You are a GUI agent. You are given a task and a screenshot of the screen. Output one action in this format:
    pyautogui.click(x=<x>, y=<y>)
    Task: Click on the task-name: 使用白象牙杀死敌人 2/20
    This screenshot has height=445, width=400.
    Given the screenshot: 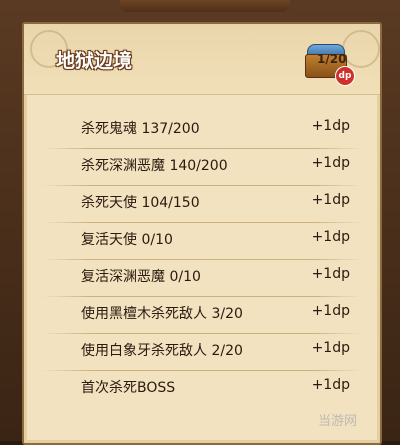 What is the action you would take?
    pyautogui.click(x=162, y=351)
    